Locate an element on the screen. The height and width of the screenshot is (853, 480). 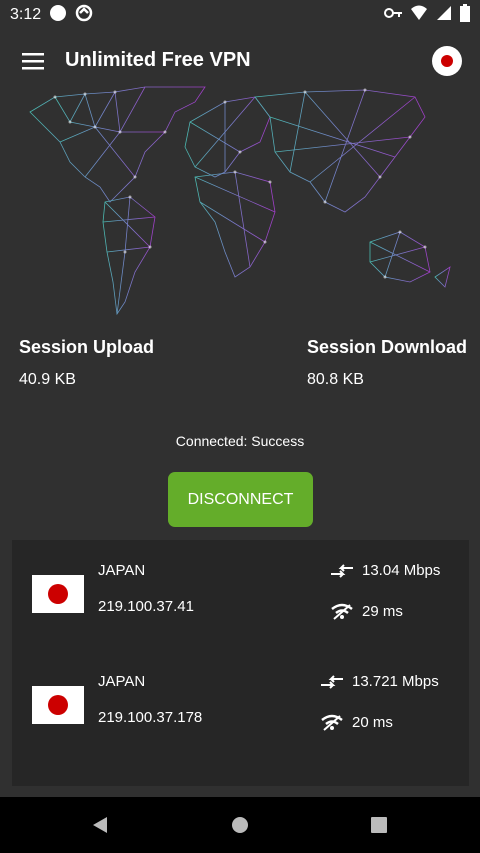
recents-button is located at coordinates (379, 827).